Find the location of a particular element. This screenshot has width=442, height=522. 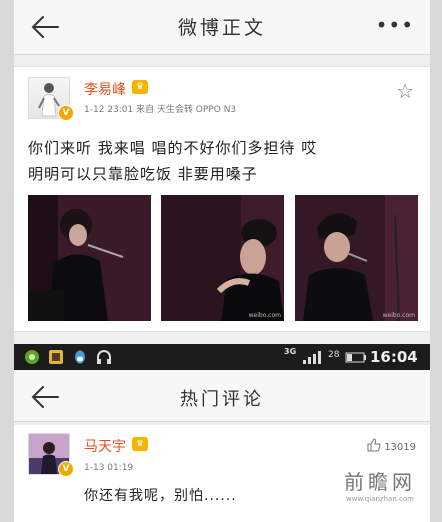

status-bar: 3G 28 16:04 is located at coordinates (222, 357).